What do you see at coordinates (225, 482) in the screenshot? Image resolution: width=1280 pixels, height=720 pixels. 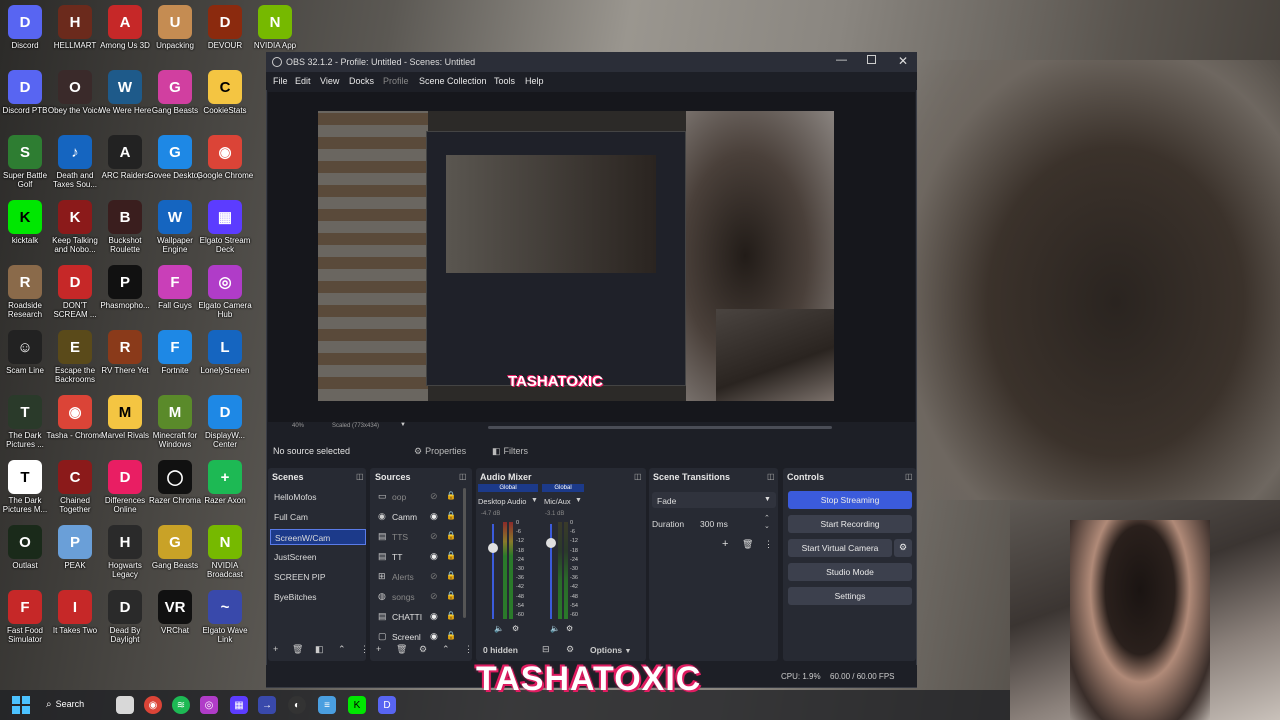 I see `desktop-shortcut: + Razer Axon` at bounding box center [225, 482].